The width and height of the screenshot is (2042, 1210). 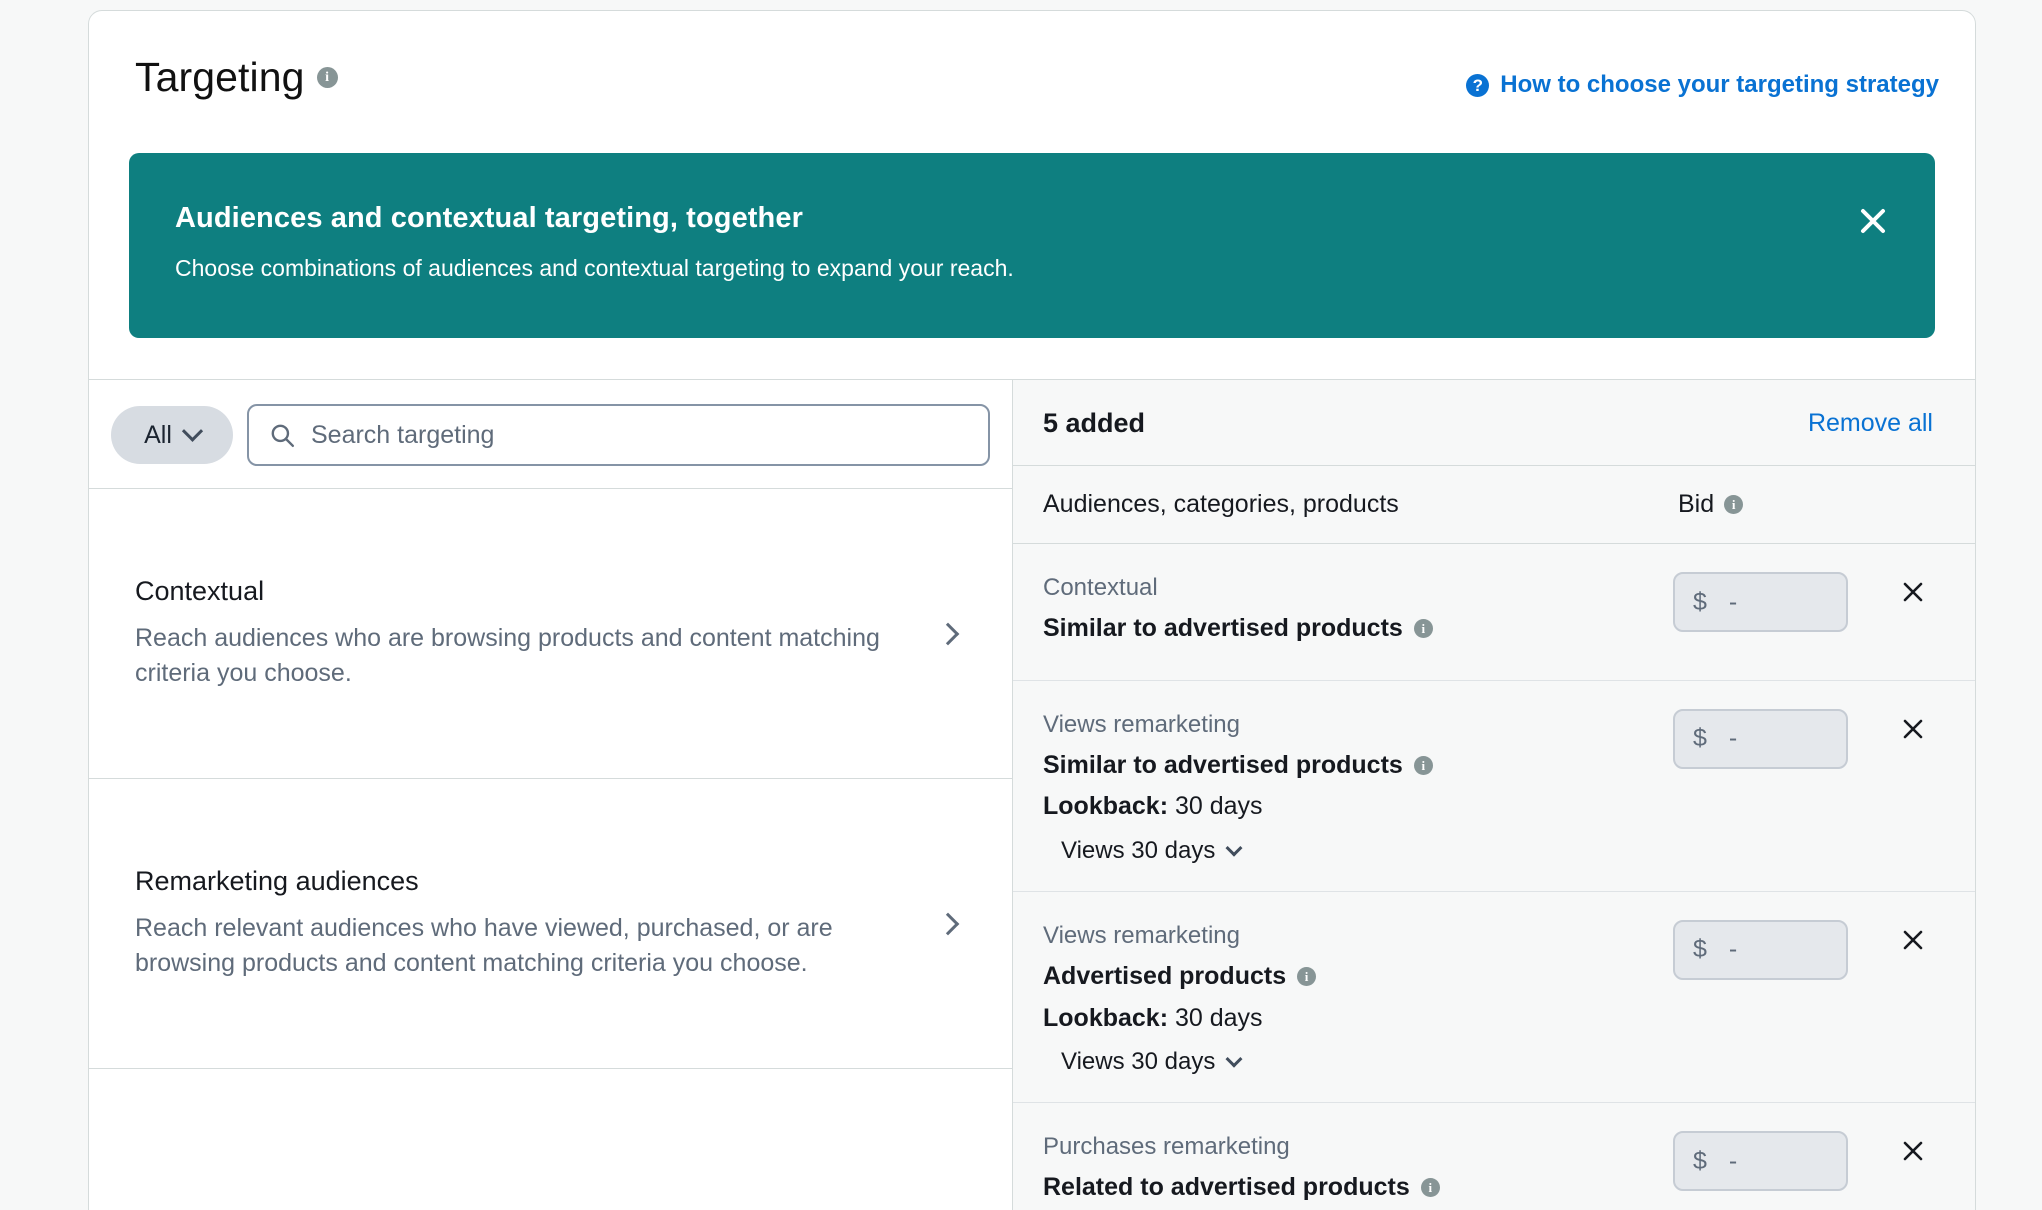 I want to click on added-row-category: Contextual, so click(x=1100, y=587).